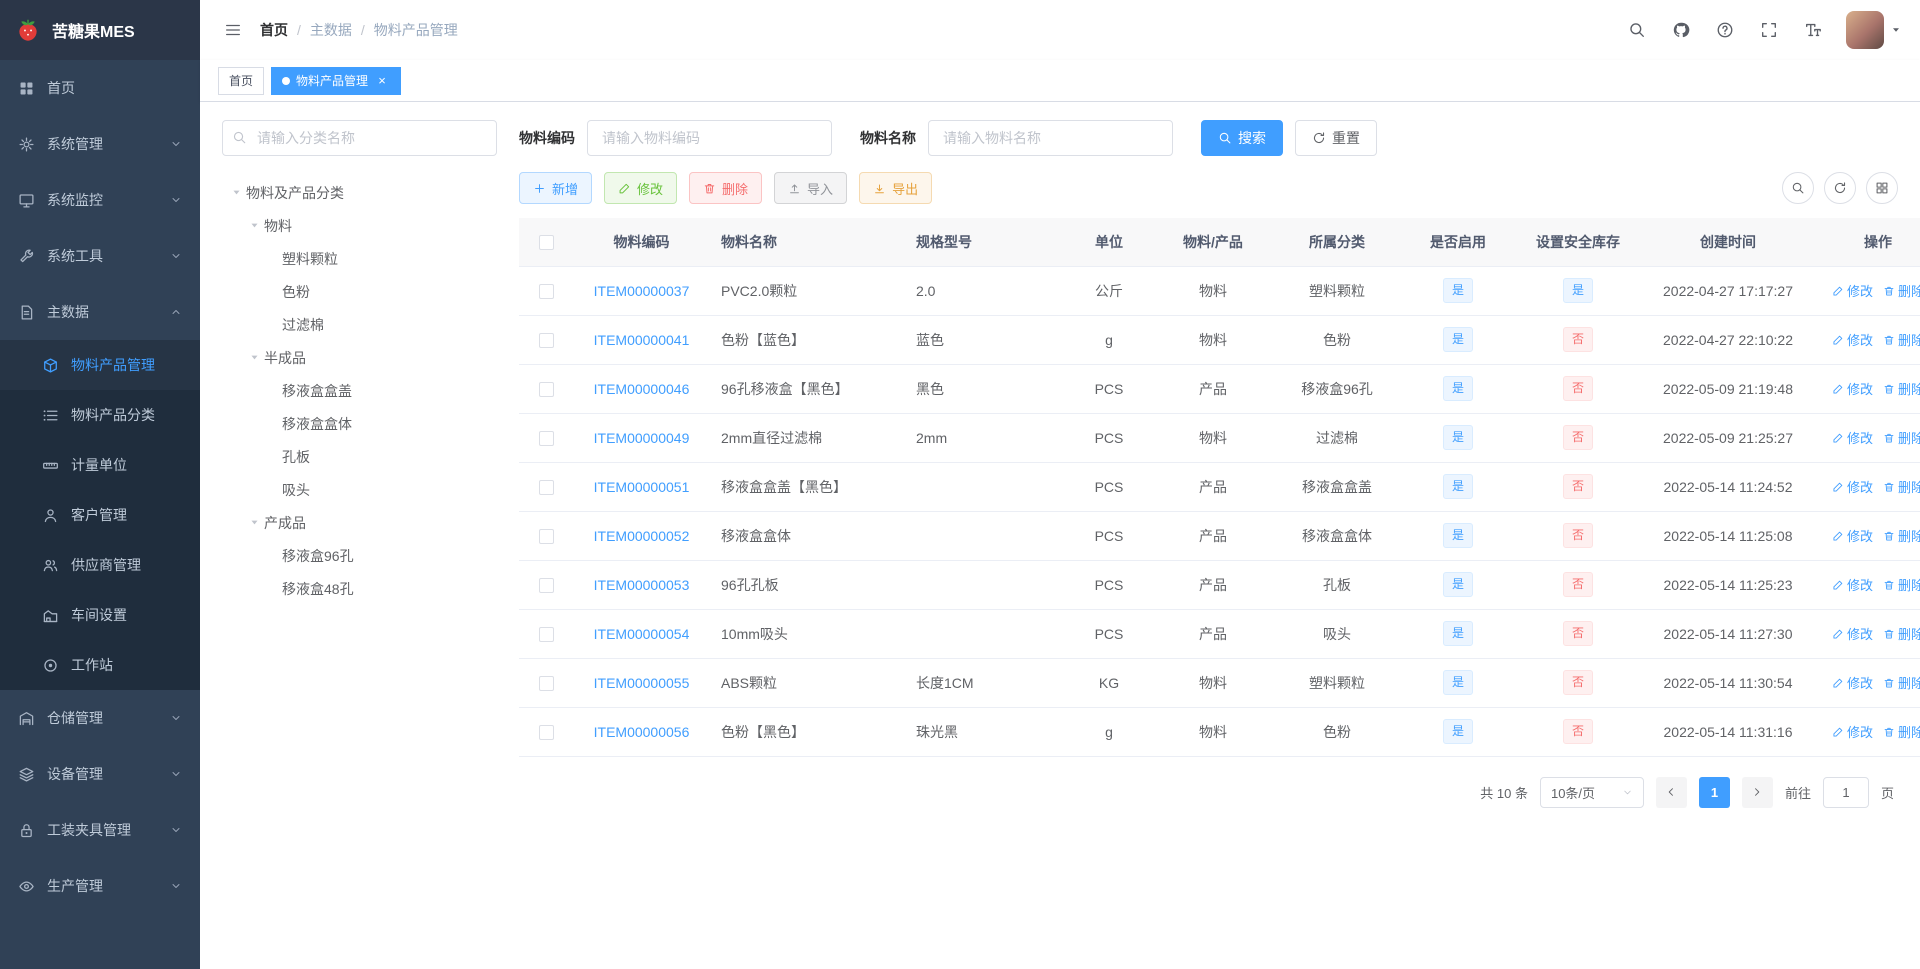  What do you see at coordinates (1050, 138) in the screenshot?
I see `material-name-input` at bounding box center [1050, 138].